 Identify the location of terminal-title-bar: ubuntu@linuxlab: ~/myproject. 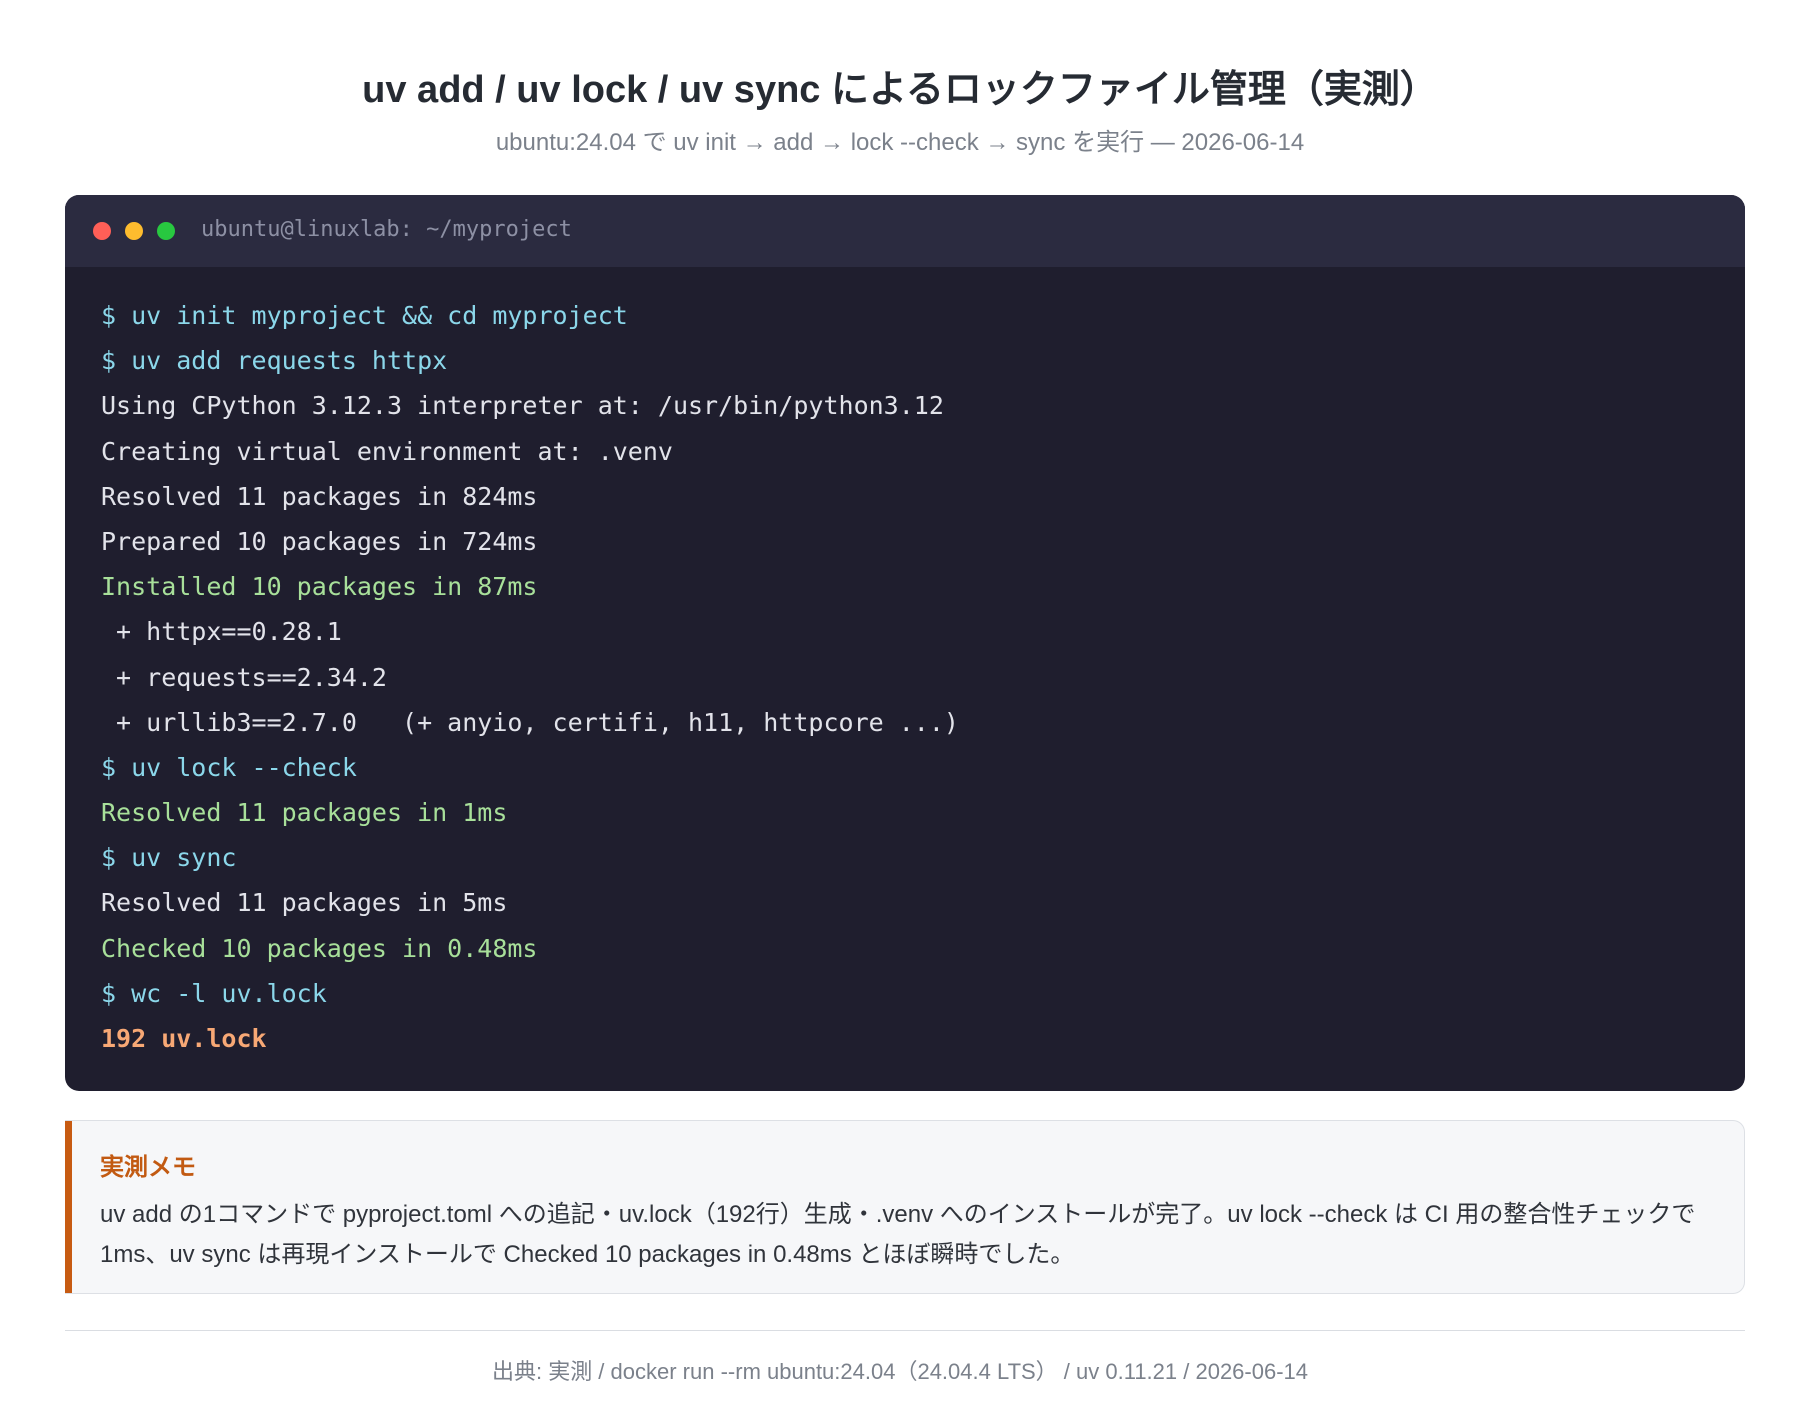
(905, 231).